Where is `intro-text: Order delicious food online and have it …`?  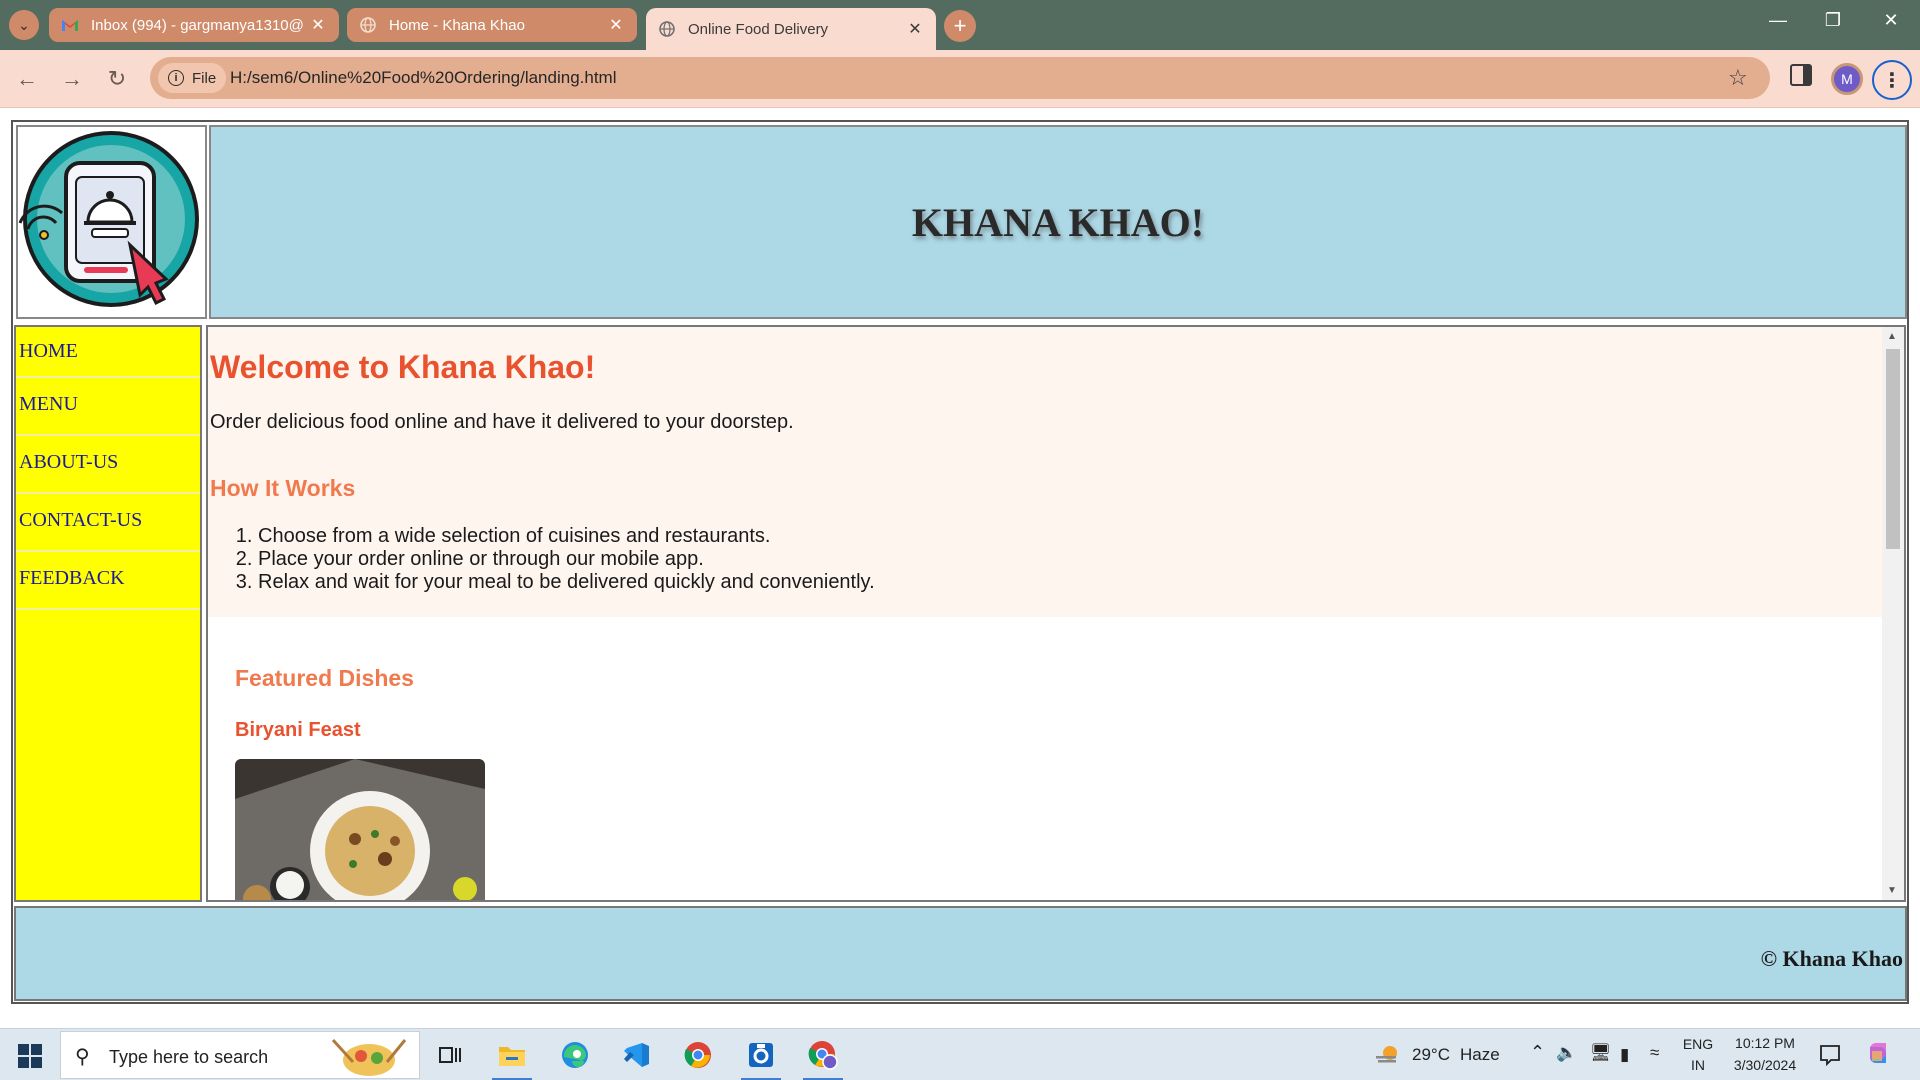 intro-text: Order delicious food online and have it … is located at coordinates (502, 422).